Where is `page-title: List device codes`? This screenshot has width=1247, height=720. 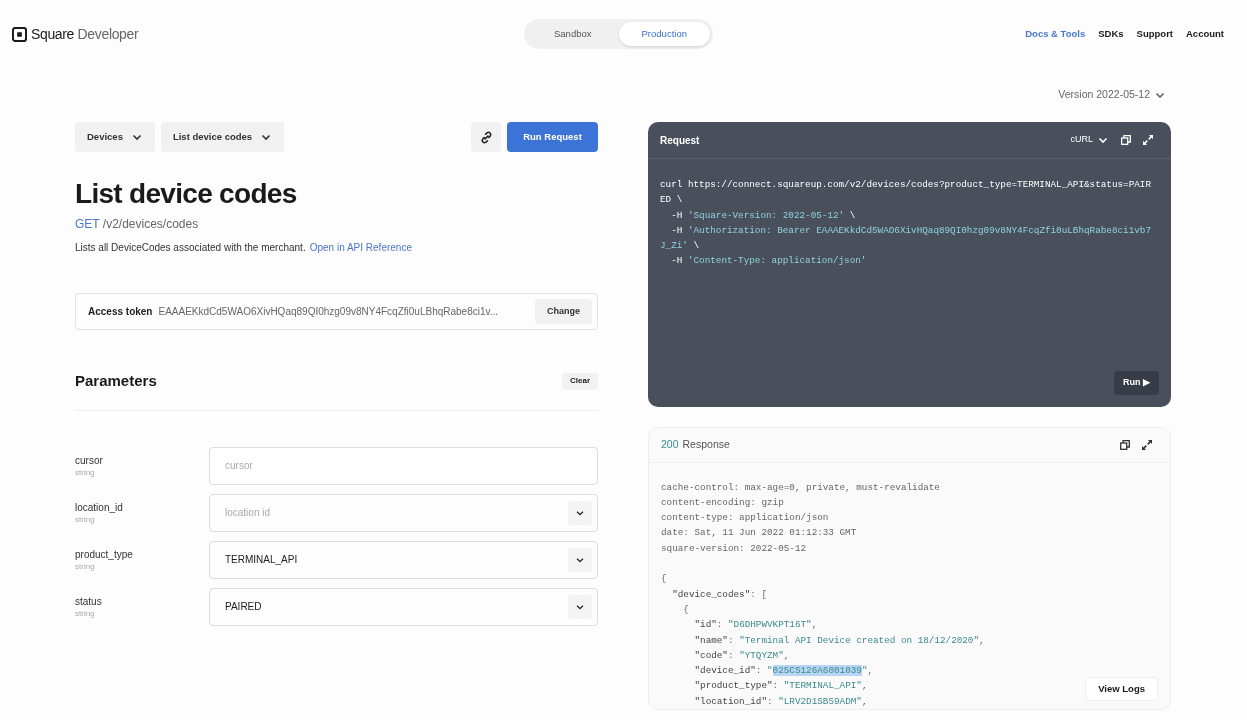 page-title: List device codes is located at coordinates (186, 194).